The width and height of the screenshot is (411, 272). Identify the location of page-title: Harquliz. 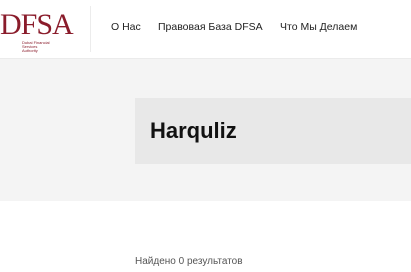
(193, 130).